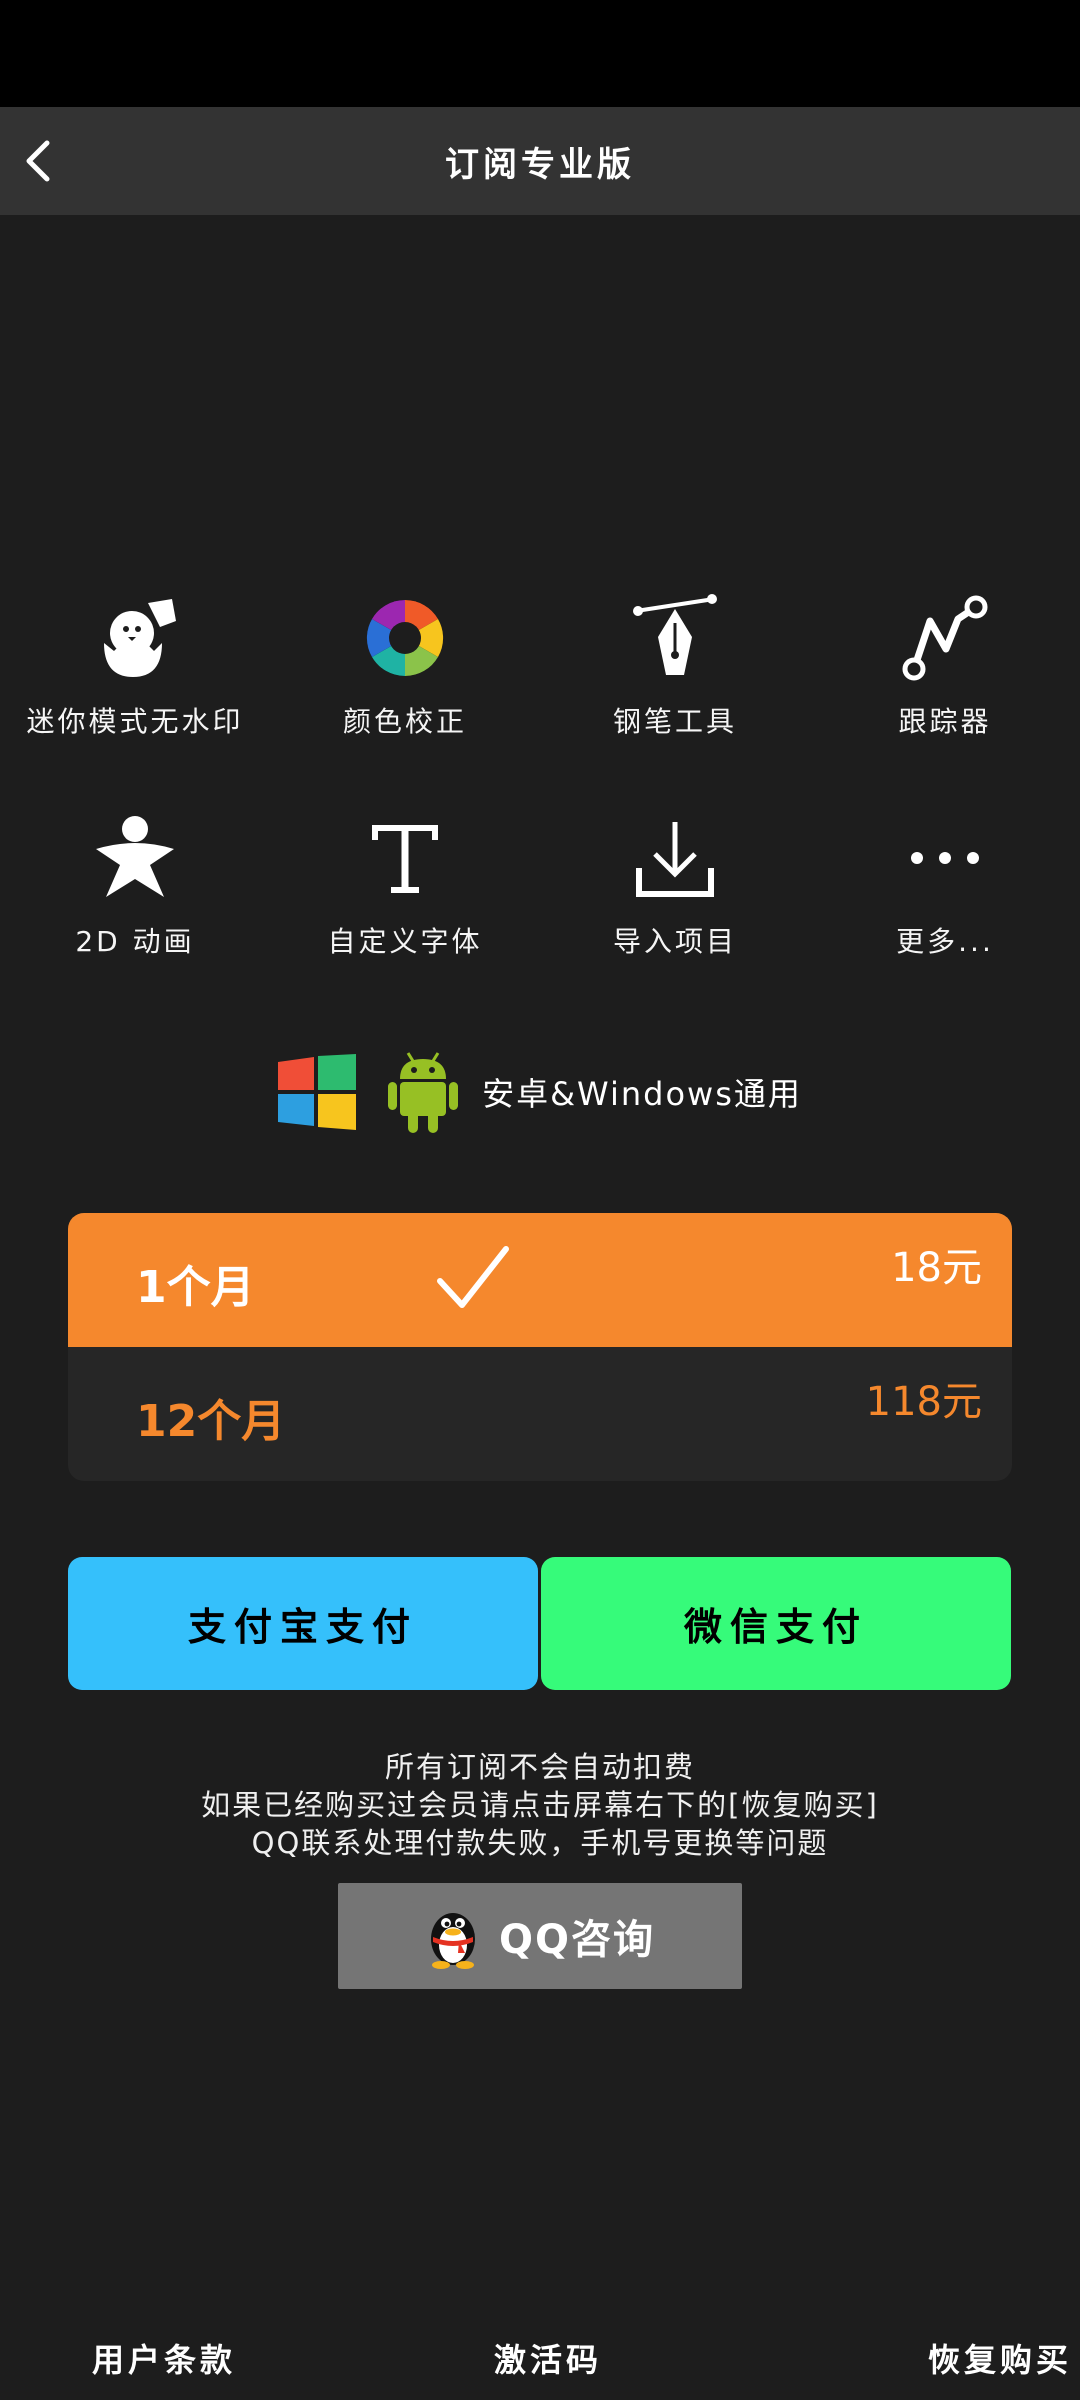 The image size is (1080, 2400). Describe the element at coordinates (317, 1092) in the screenshot. I see `windows-logo-icon` at that location.